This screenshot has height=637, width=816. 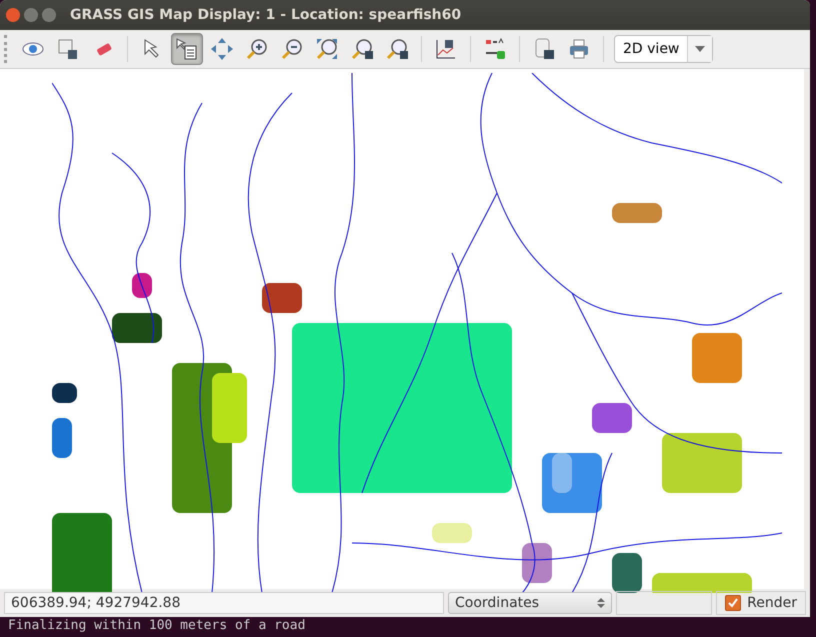 What do you see at coordinates (579, 49) in the screenshot?
I see `print-icon` at bounding box center [579, 49].